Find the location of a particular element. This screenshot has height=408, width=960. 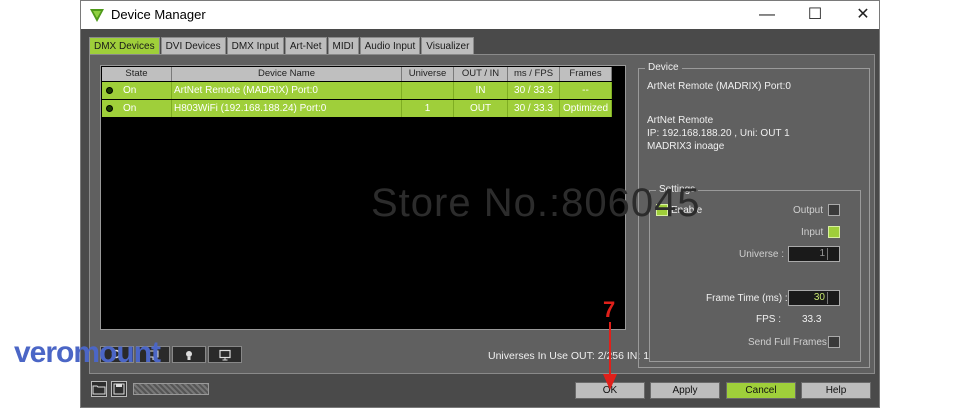

universe-value: 1 is located at coordinates (822, 253).